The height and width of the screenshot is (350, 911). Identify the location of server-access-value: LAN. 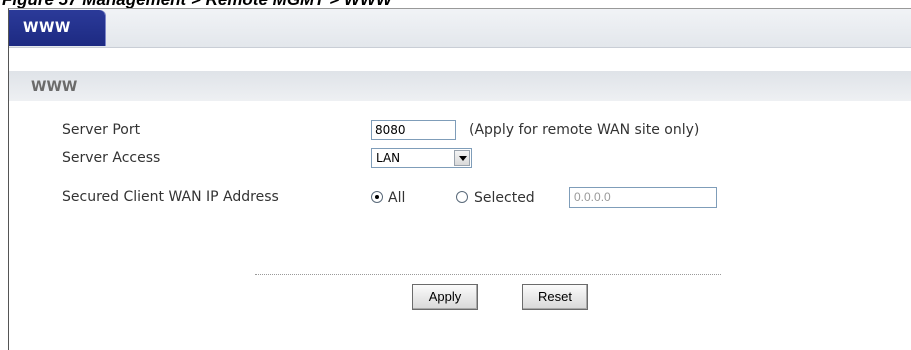
(388, 158).